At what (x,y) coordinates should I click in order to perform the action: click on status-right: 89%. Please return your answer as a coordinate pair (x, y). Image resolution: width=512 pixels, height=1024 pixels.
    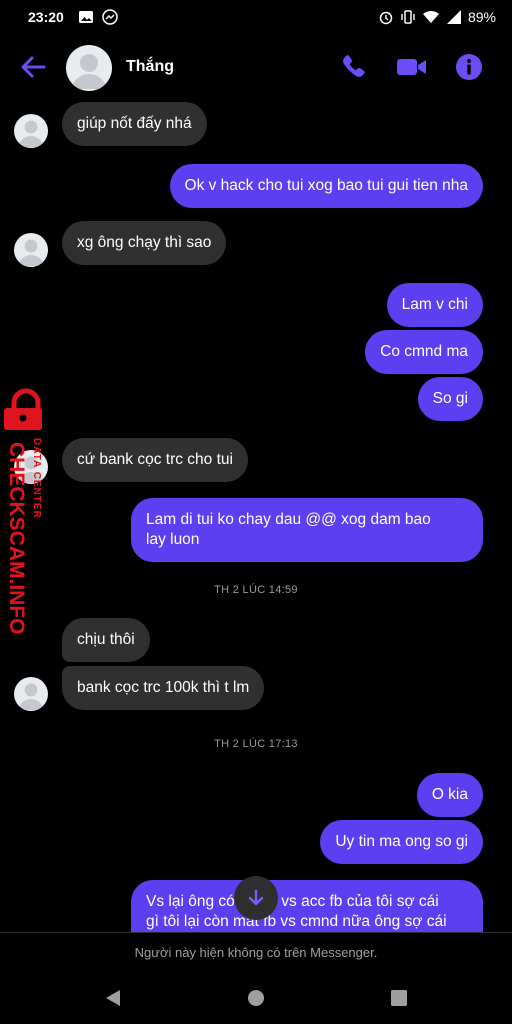
    Looking at the image, I should click on (437, 17).